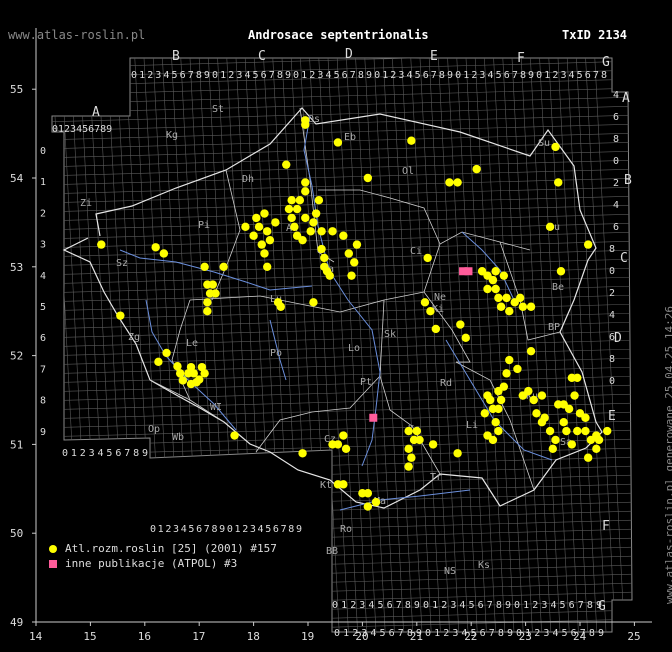 Image resolution: width=672 pixels, height=652 pixels. What do you see at coordinates (366, 382) in the screenshot?
I see `region-label: Pt` at bounding box center [366, 382].